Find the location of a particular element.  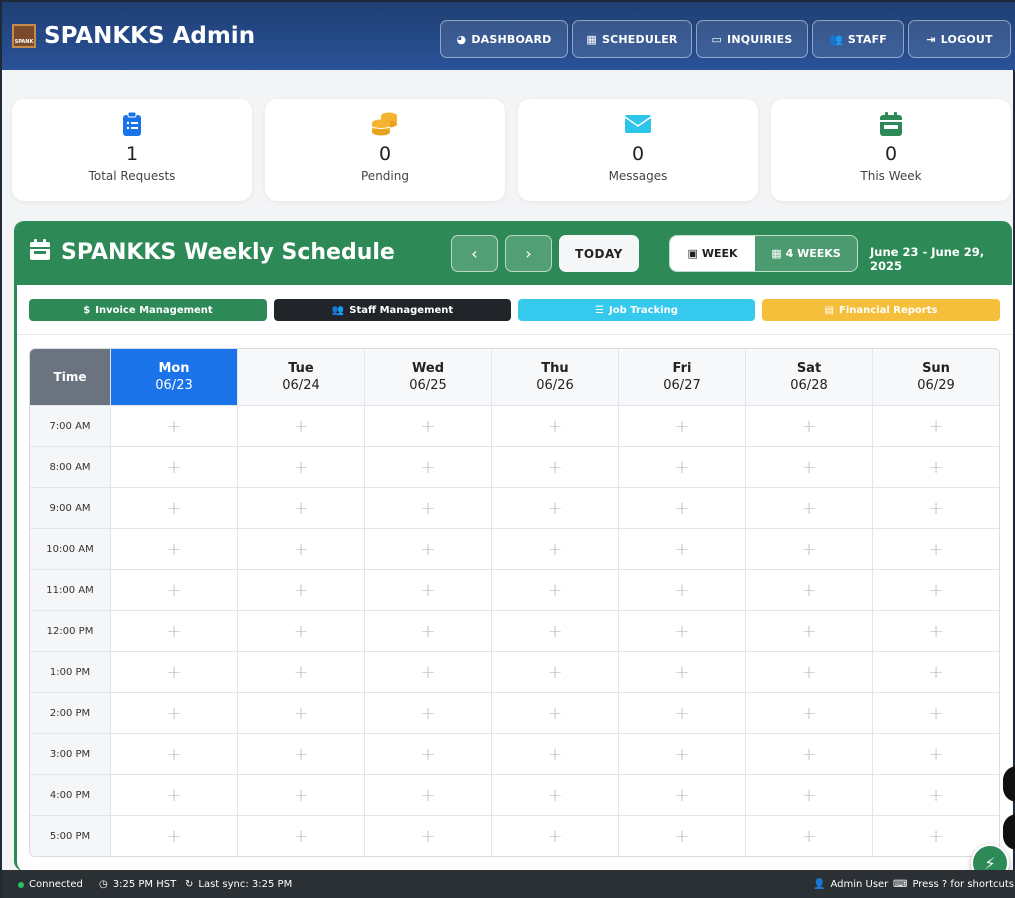

week-view-button: ▣ WEEK is located at coordinates (712, 253).